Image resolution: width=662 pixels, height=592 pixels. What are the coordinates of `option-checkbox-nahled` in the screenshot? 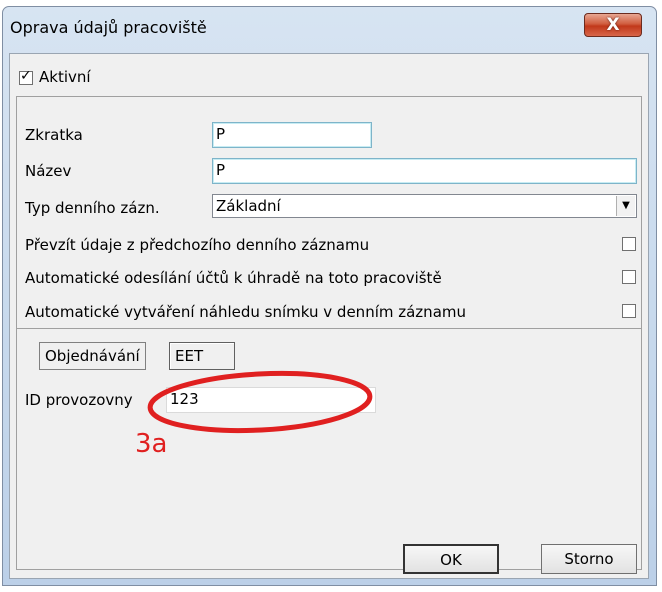 It's located at (629, 311).